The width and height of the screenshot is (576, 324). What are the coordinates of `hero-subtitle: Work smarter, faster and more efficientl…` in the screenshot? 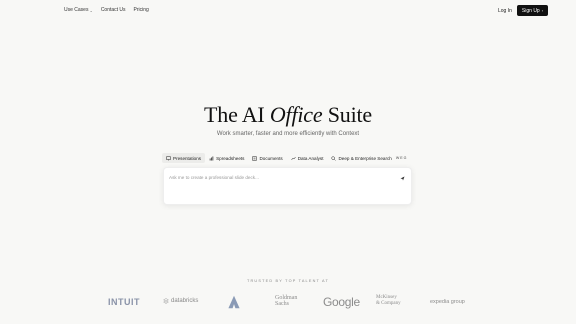 It's located at (288, 134).